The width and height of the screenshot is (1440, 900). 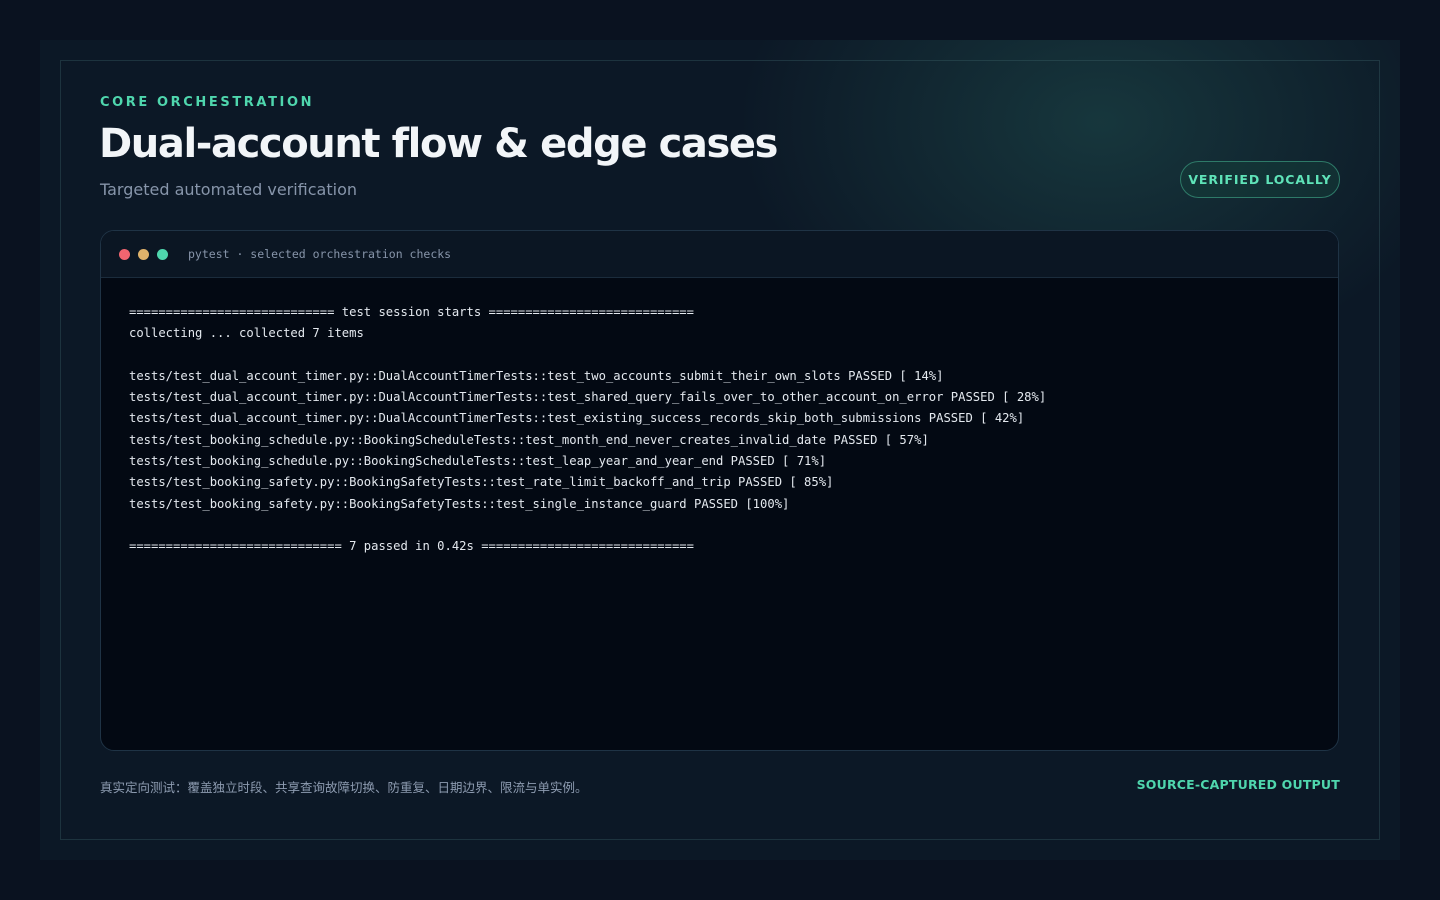 What do you see at coordinates (124, 254) in the screenshot?
I see `close-dot-icon` at bounding box center [124, 254].